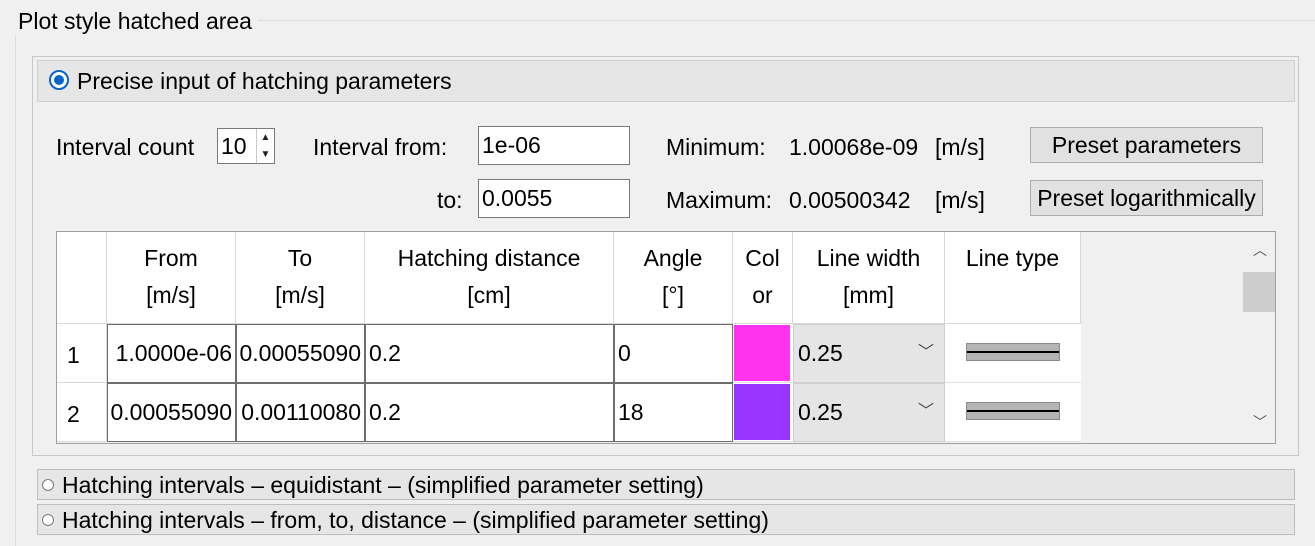  What do you see at coordinates (82, 353) in the screenshot?
I see `row-number: 1` at bounding box center [82, 353].